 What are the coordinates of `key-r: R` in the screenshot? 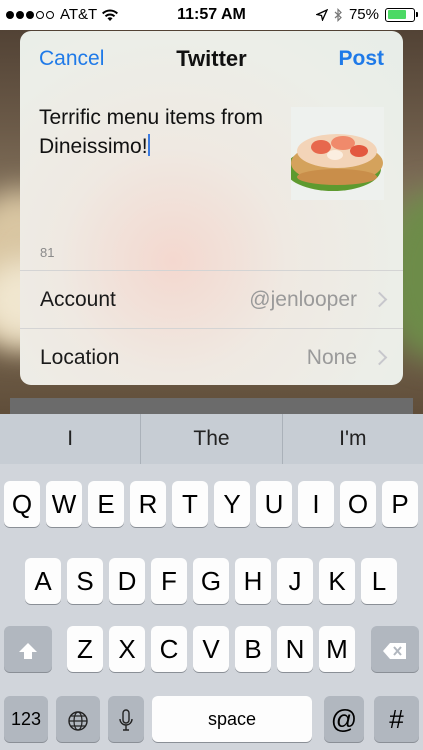 It's located at (148, 504).